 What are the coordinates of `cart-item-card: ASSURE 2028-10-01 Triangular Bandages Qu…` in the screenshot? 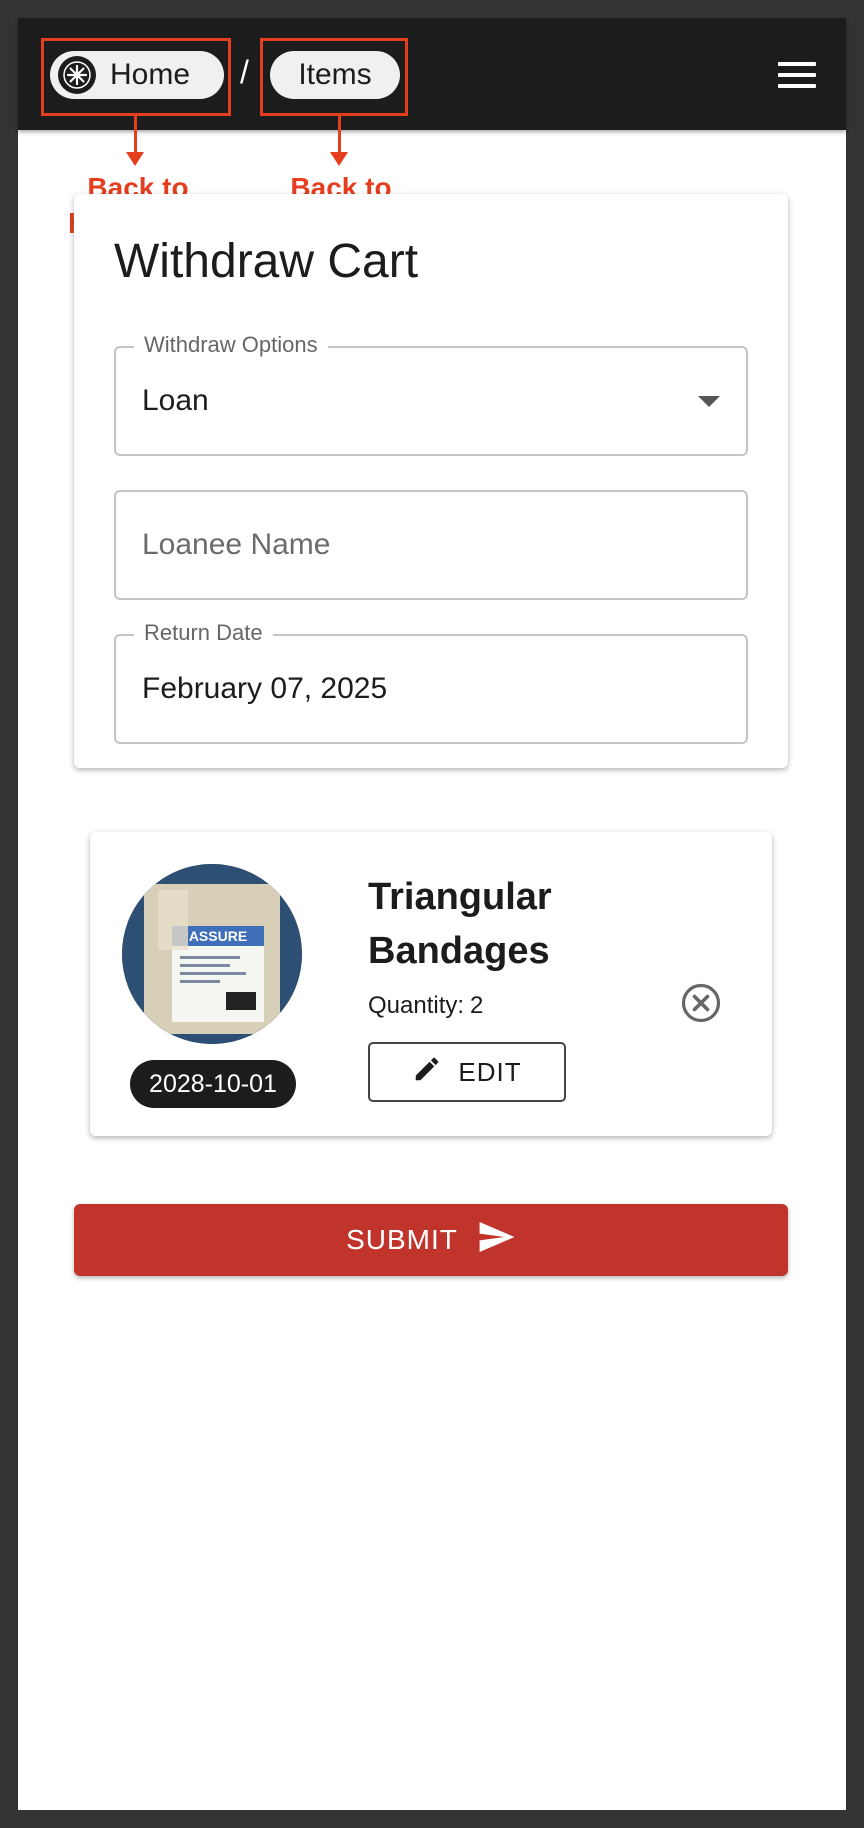 It's located at (431, 984).